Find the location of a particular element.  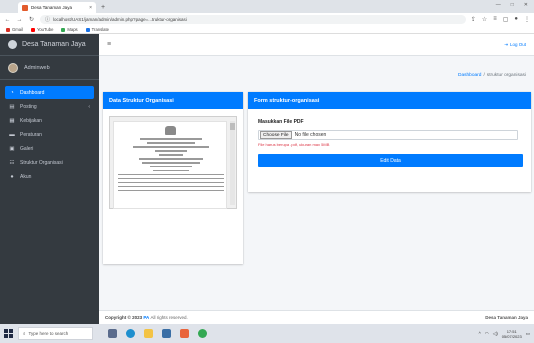

user-panel: Adminweb is located at coordinates (49, 68).